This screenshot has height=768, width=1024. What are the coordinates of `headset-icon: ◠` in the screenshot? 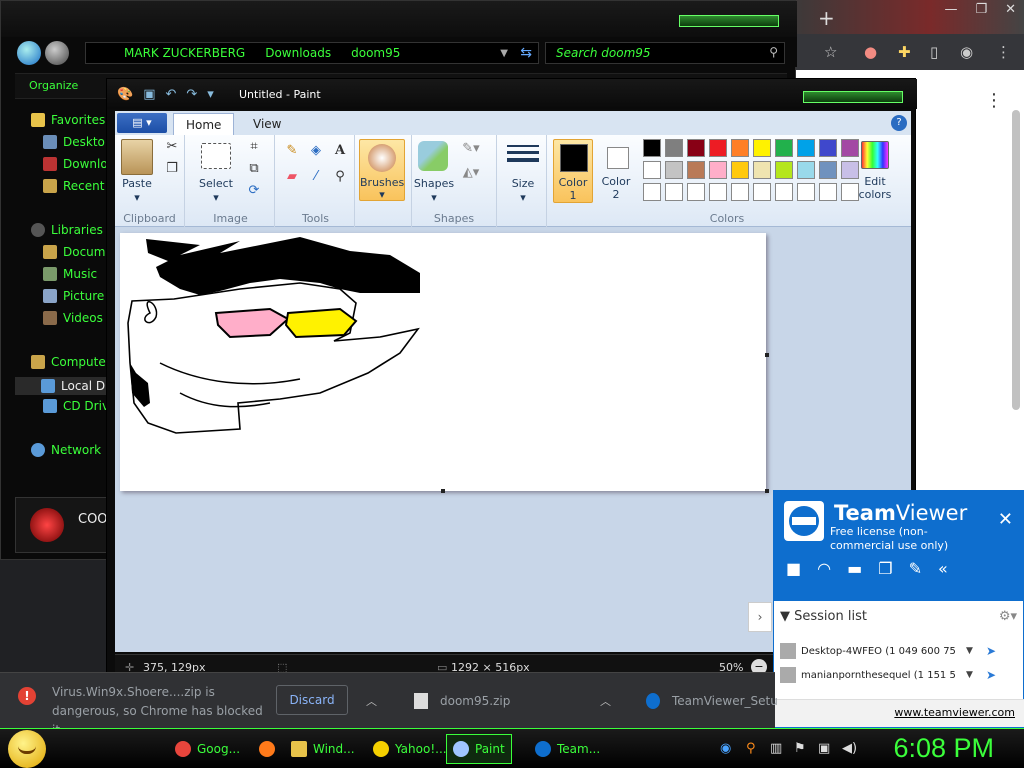 It's located at (824, 568).